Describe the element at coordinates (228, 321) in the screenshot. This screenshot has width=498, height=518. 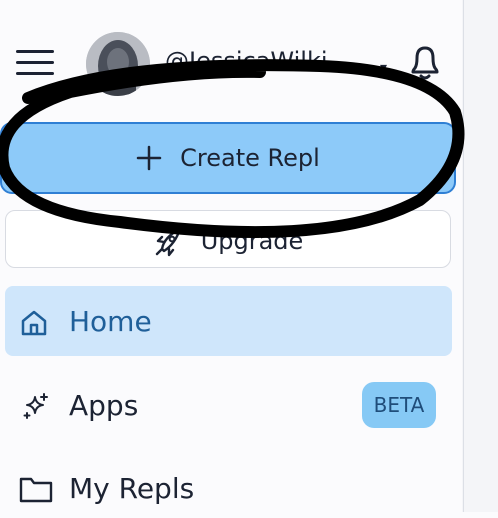
I see `sidebar-item-home: Home` at that location.